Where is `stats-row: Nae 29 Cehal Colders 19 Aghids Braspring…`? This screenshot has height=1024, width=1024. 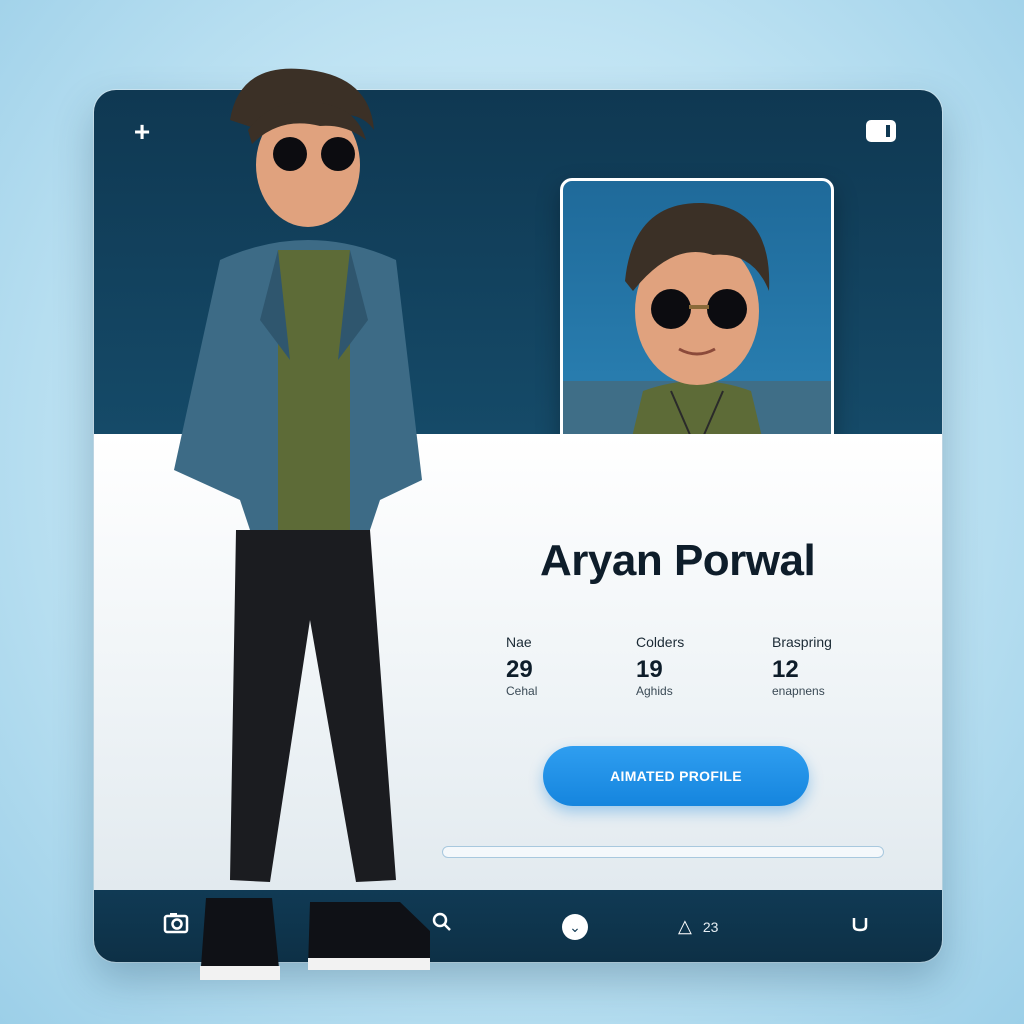 stats-row: Nae 29 Cehal Colders 19 Aghids Braspring… is located at coordinates (686, 669).